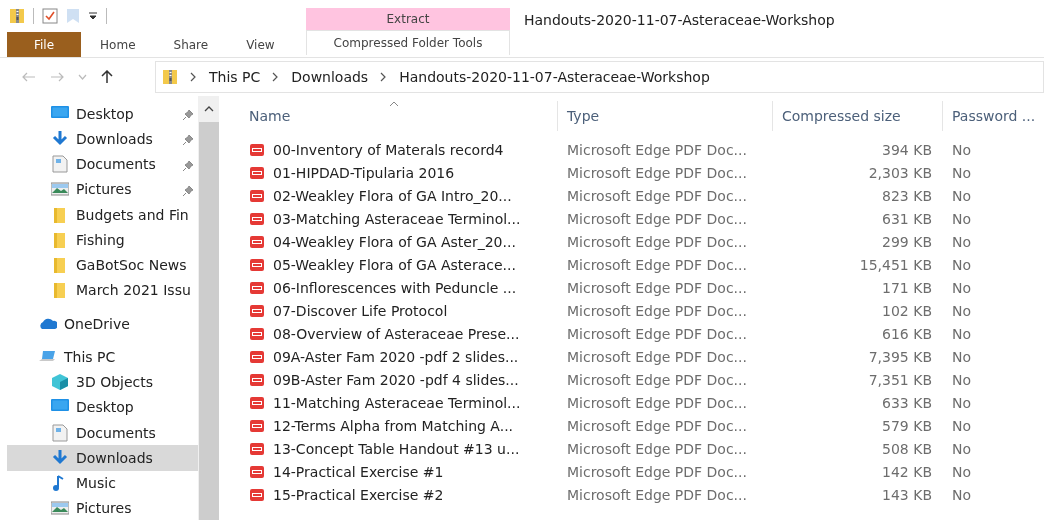 This screenshot has height=520, width=1044. I want to click on bookmark-icon, so click(73, 16).